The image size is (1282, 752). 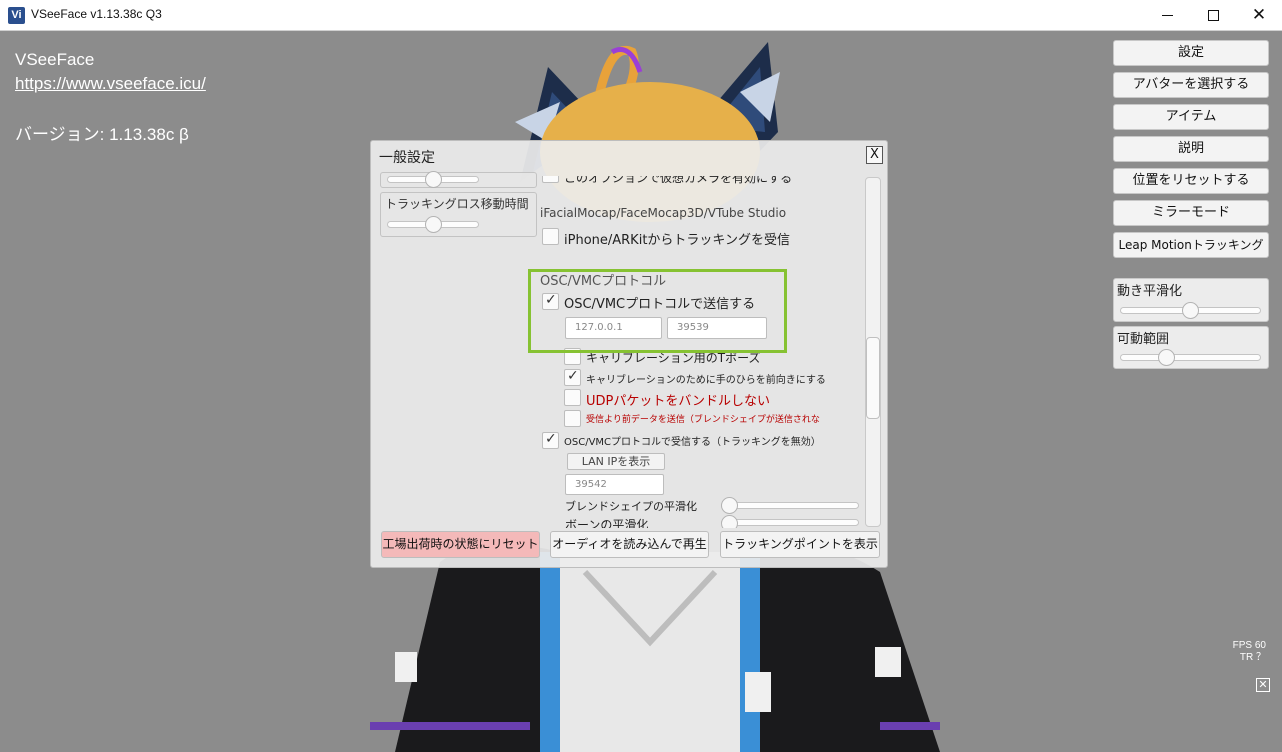 I want to click on maximize-button, so click(x=1213, y=15).